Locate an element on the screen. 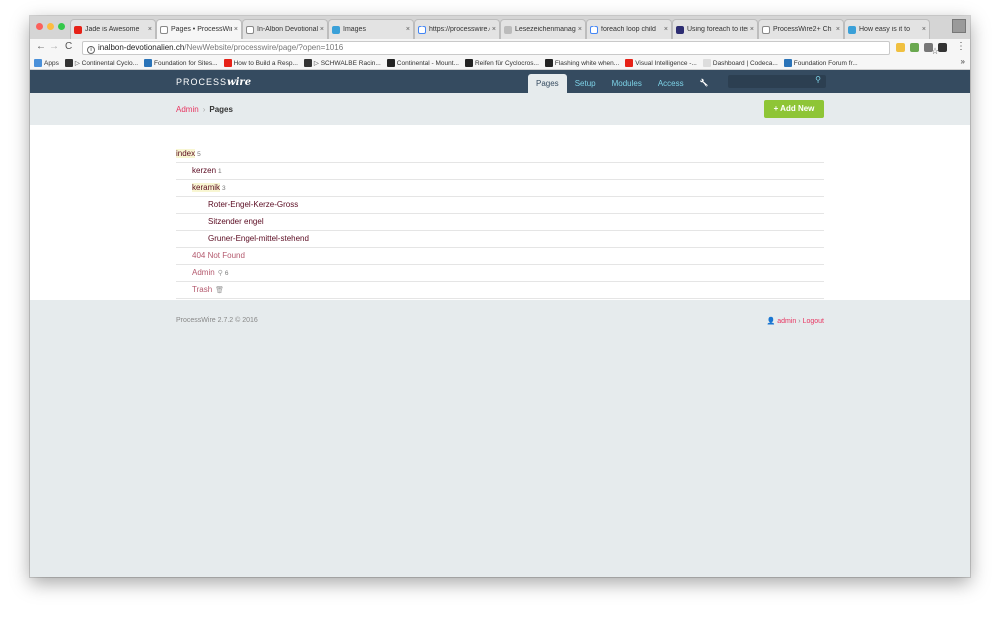 The height and width of the screenshot is (621, 1000). nav-setup: Setup is located at coordinates (585, 83).